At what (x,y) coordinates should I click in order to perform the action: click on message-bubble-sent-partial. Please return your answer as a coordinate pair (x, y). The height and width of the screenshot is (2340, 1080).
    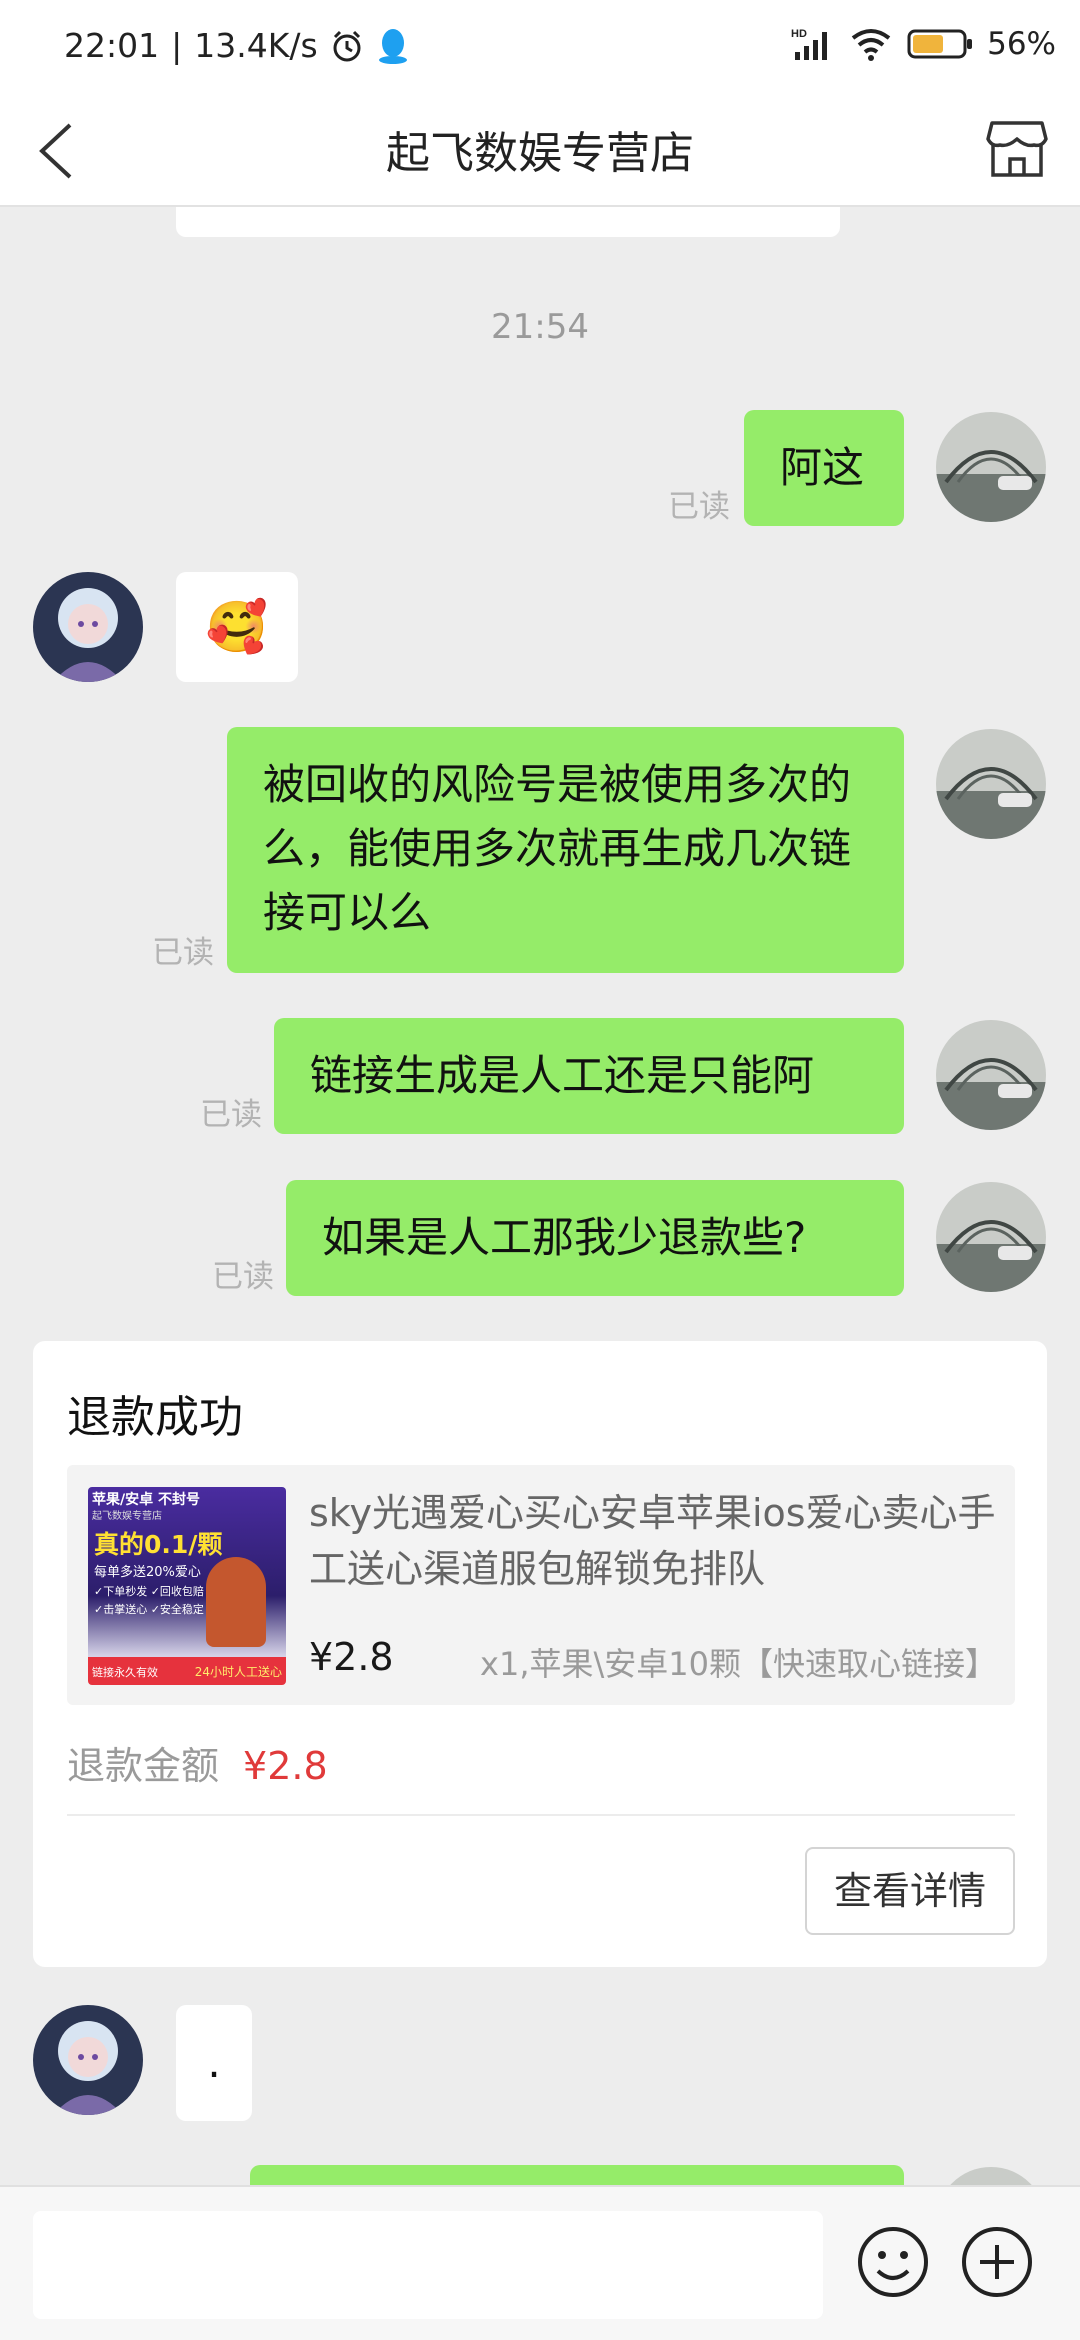
    Looking at the image, I should click on (577, 2175).